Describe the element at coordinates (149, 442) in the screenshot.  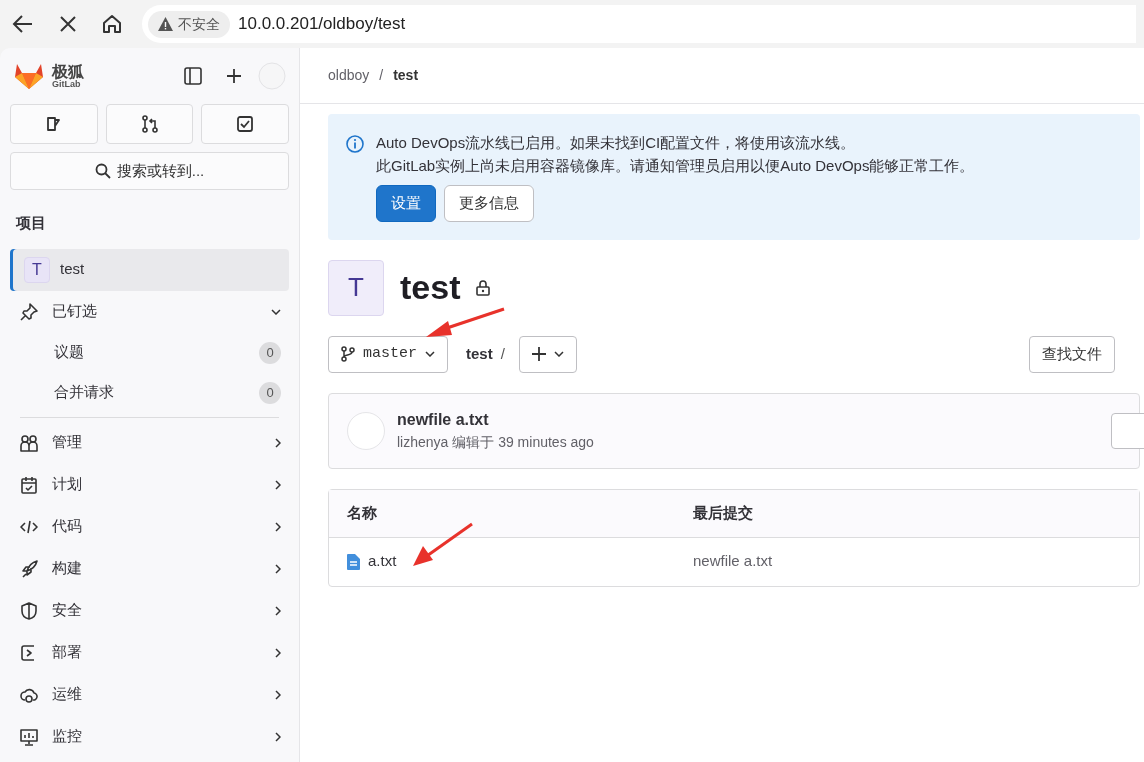
I see `sidebar-nav-item: 管理` at that location.